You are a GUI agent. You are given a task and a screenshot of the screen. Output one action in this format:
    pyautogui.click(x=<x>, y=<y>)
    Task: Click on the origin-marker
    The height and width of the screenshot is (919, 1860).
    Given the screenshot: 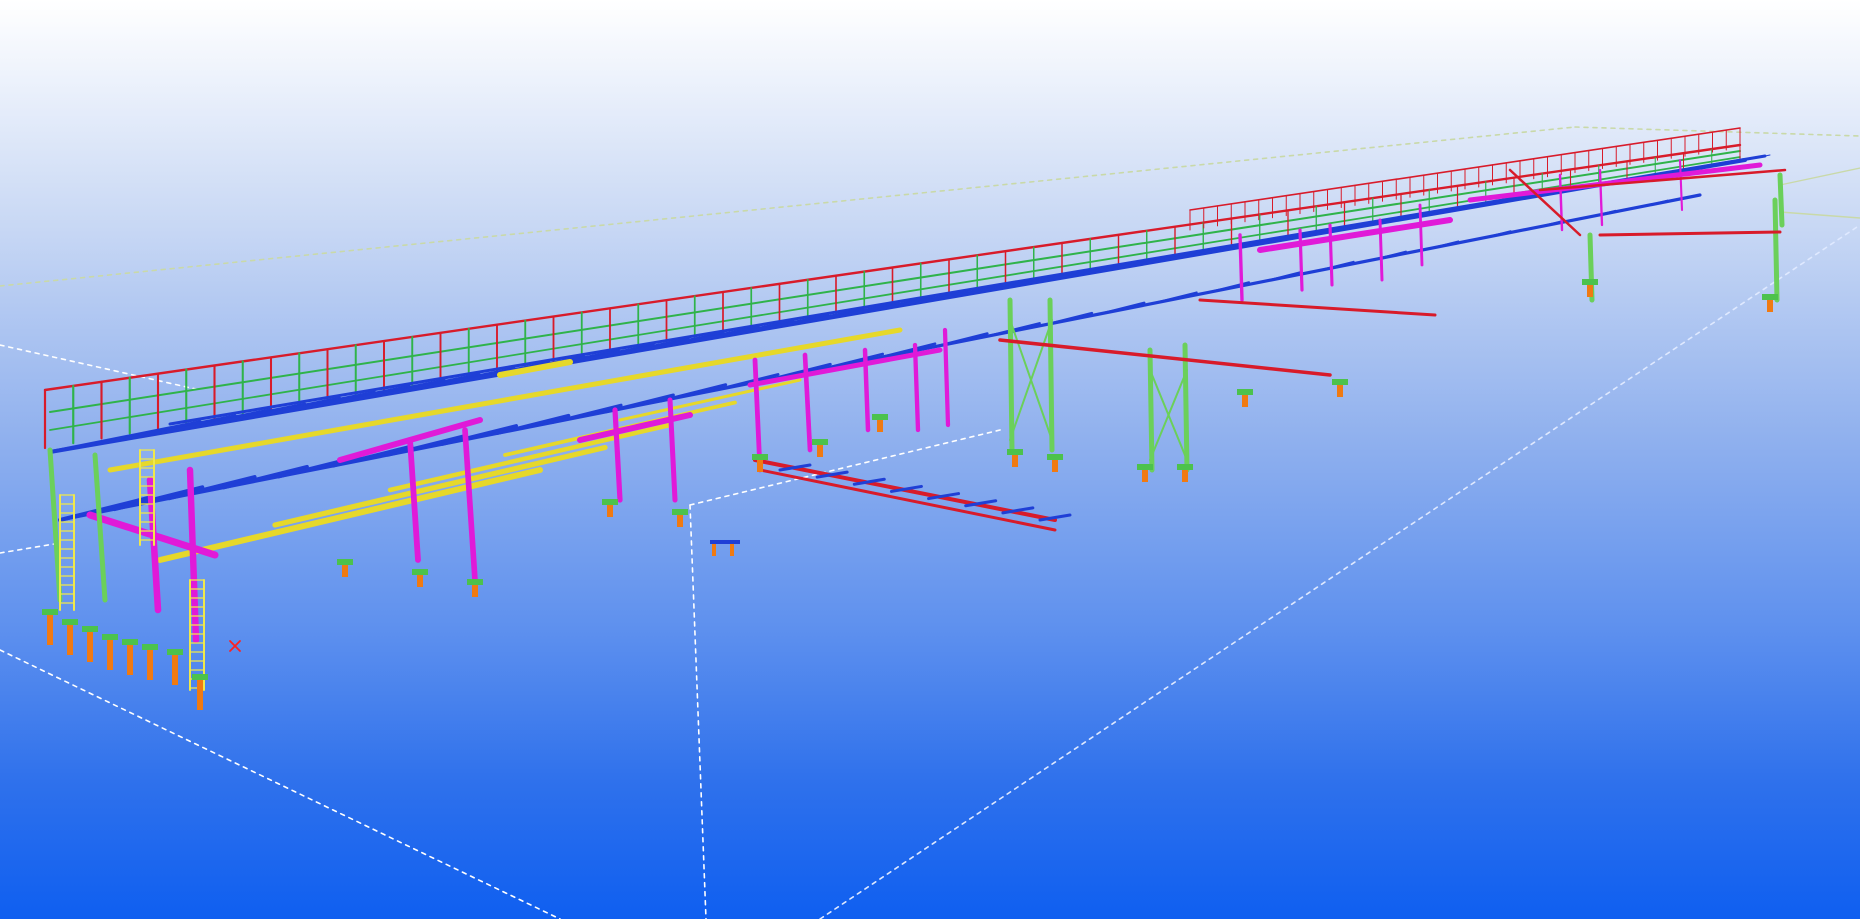 What is the action you would take?
    pyautogui.click(x=235, y=646)
    